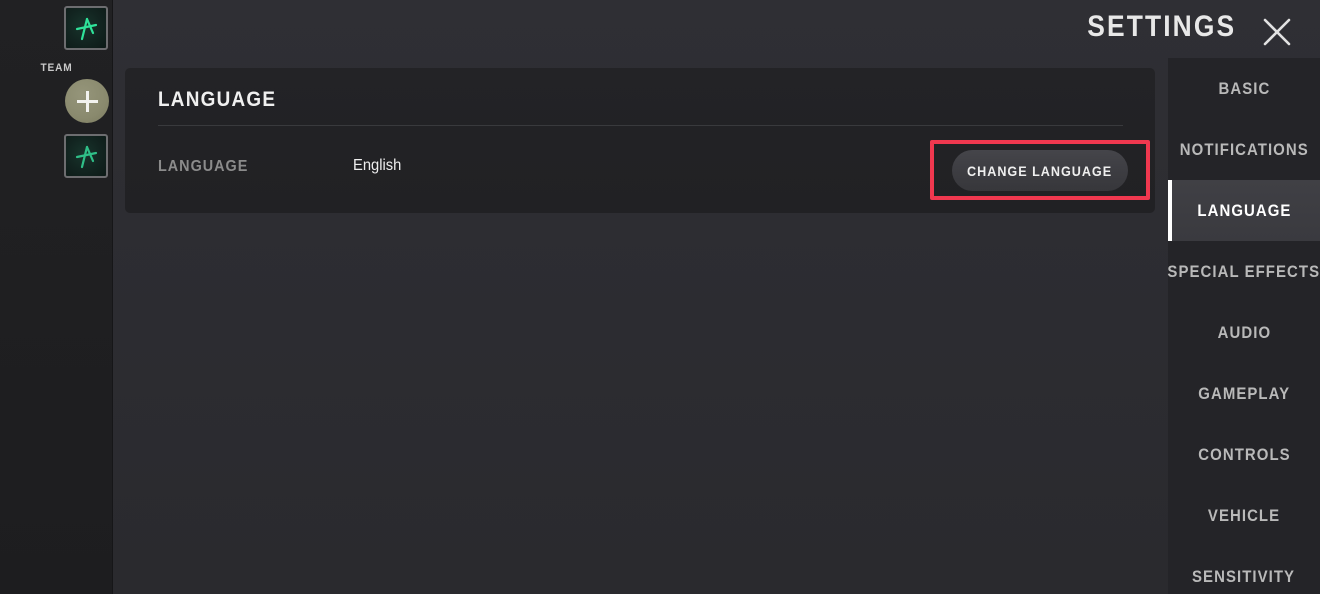  What do you see at coordinates (217, 99) in the screenshot?
I see `panel-title: LANGUAGE` at bounding box center [217, 99].